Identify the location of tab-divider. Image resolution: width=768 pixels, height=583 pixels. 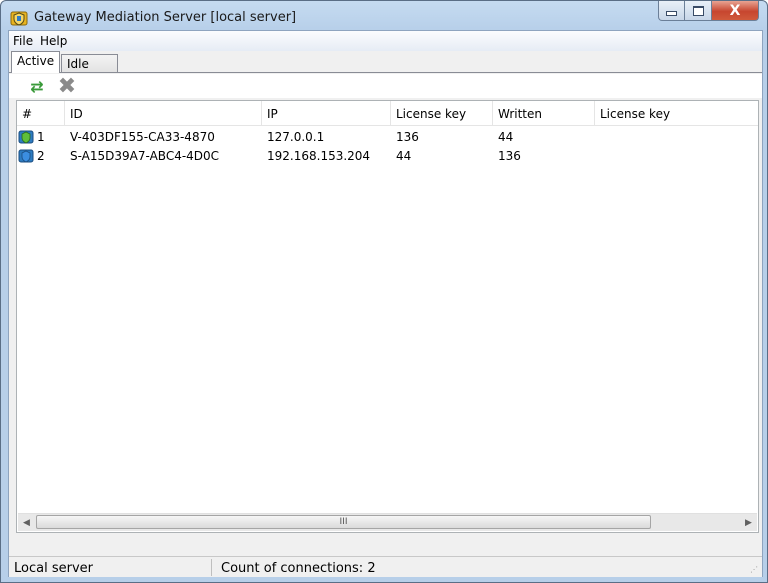
(385, 72).